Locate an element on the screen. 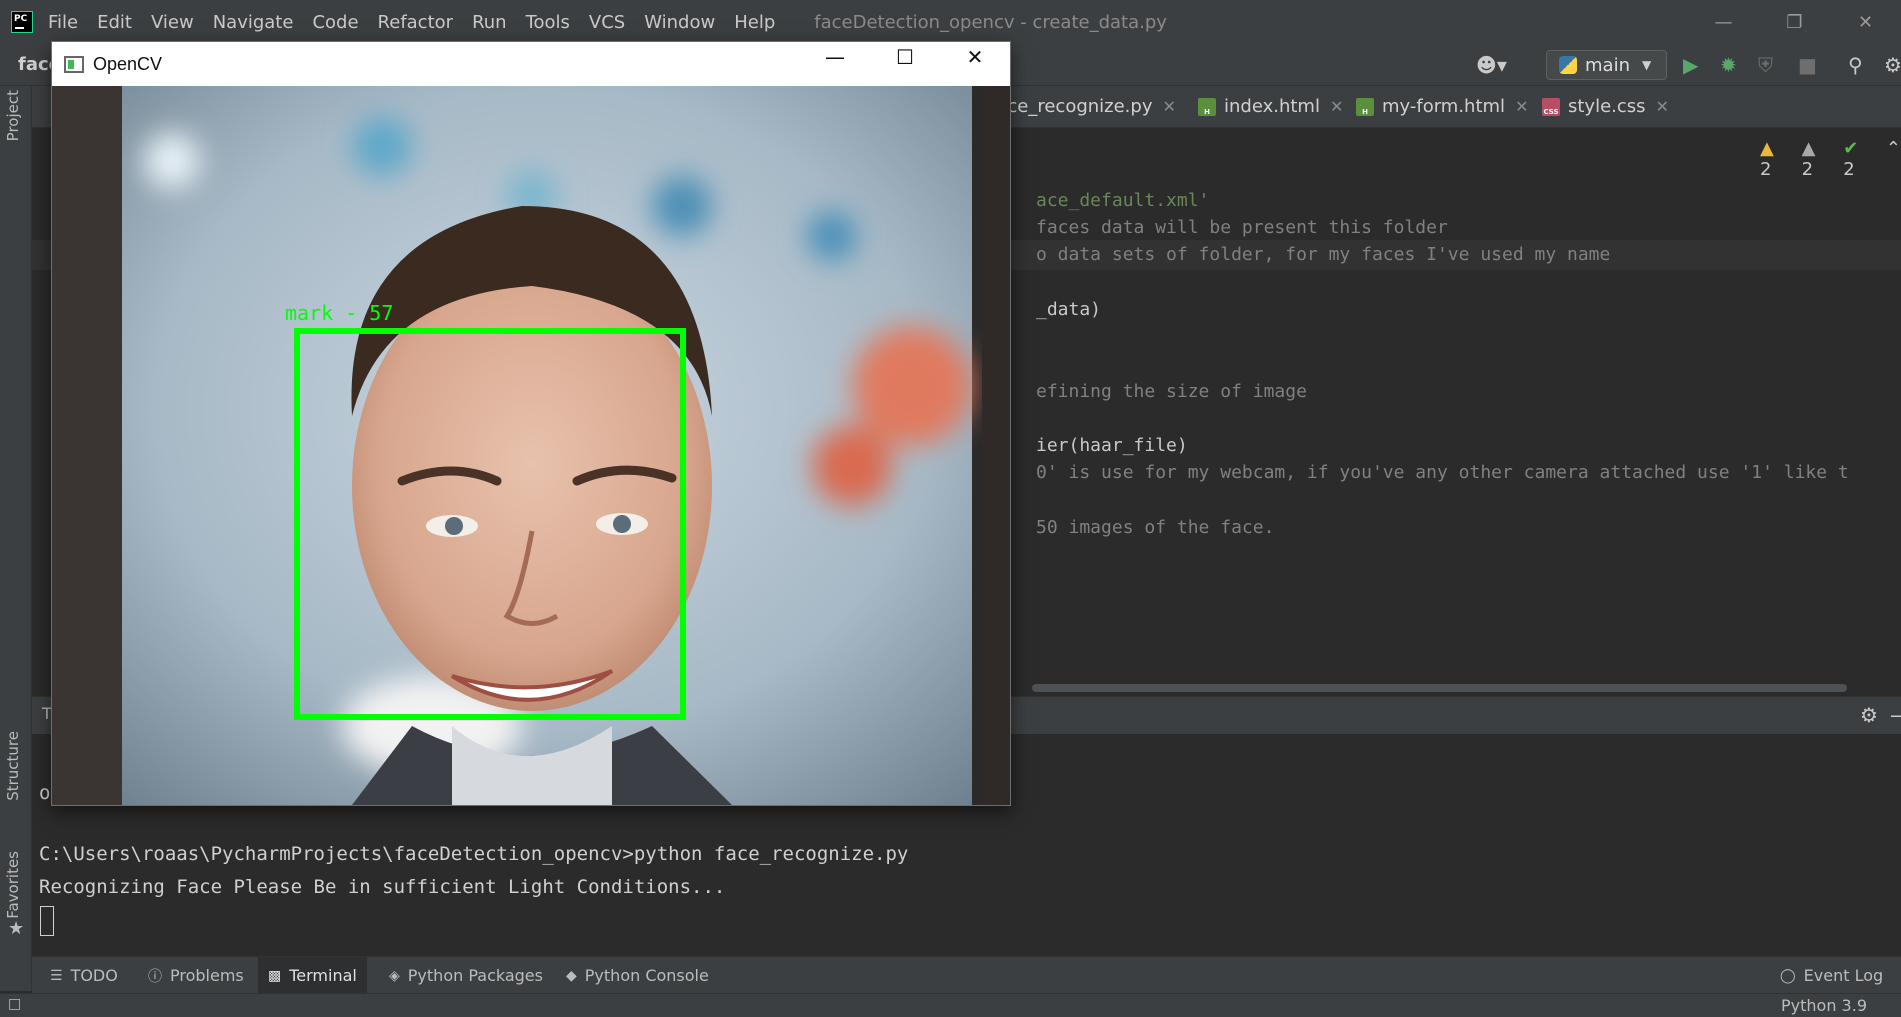  layers-icon: ◈ is located at coordinates (394, 975).